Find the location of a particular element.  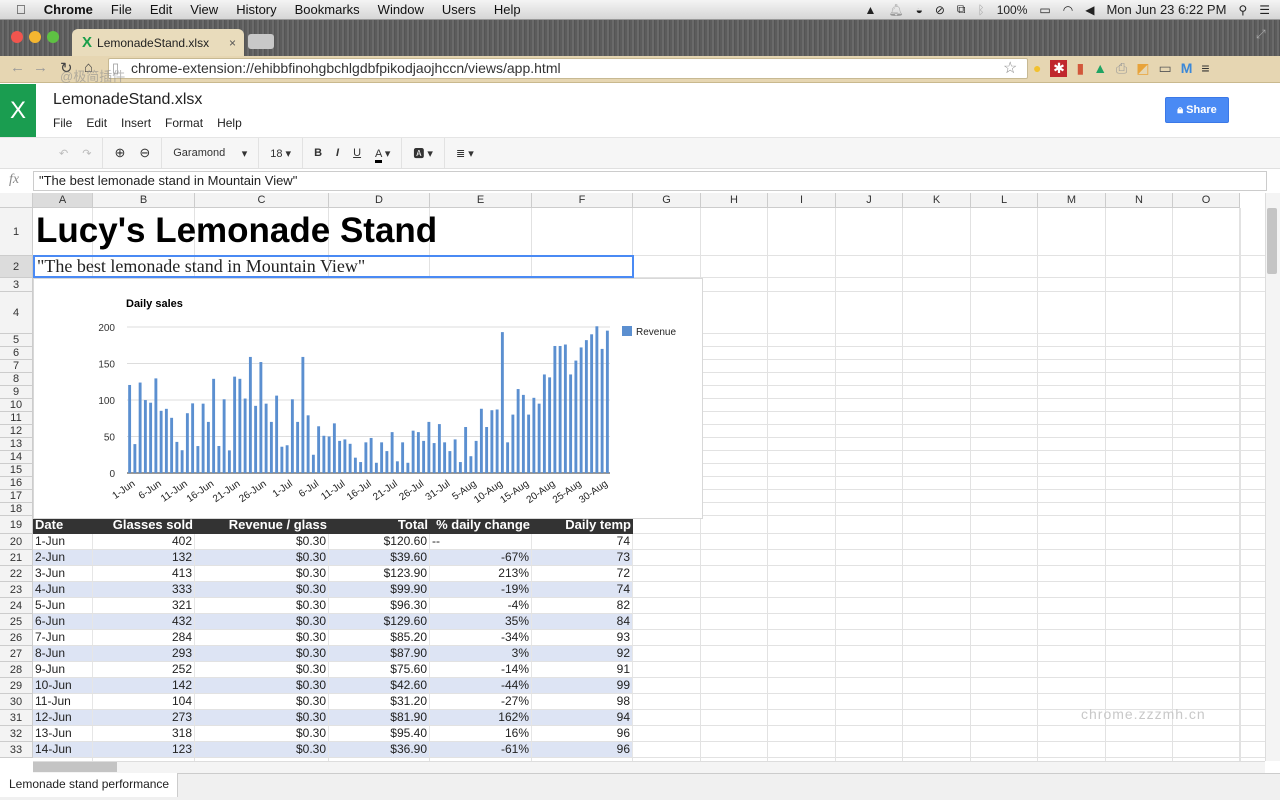

table-cell: 142 is located at coordinates (144, 685).